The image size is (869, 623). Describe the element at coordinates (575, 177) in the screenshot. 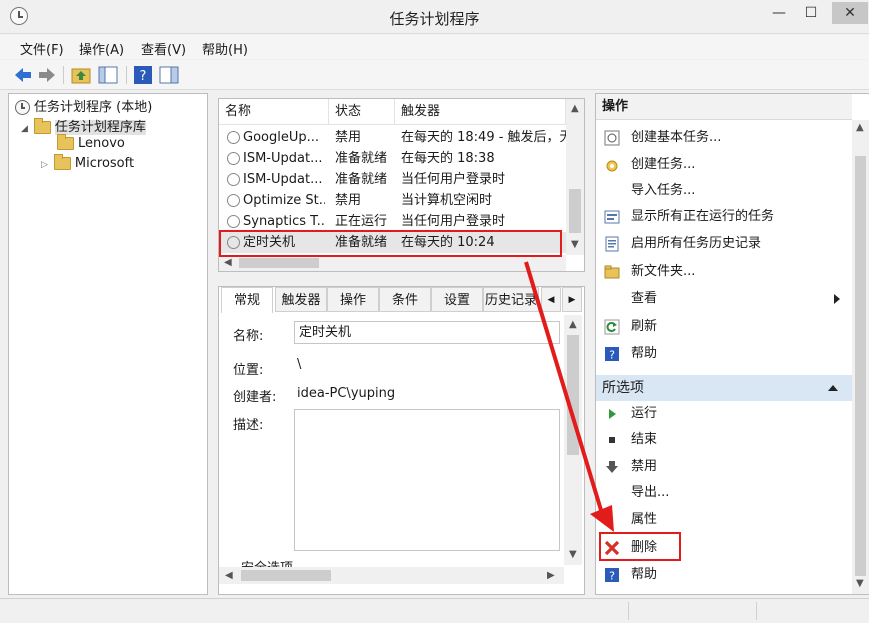

I see `task-list-vscrollbar: ▲ ▼` at that location.